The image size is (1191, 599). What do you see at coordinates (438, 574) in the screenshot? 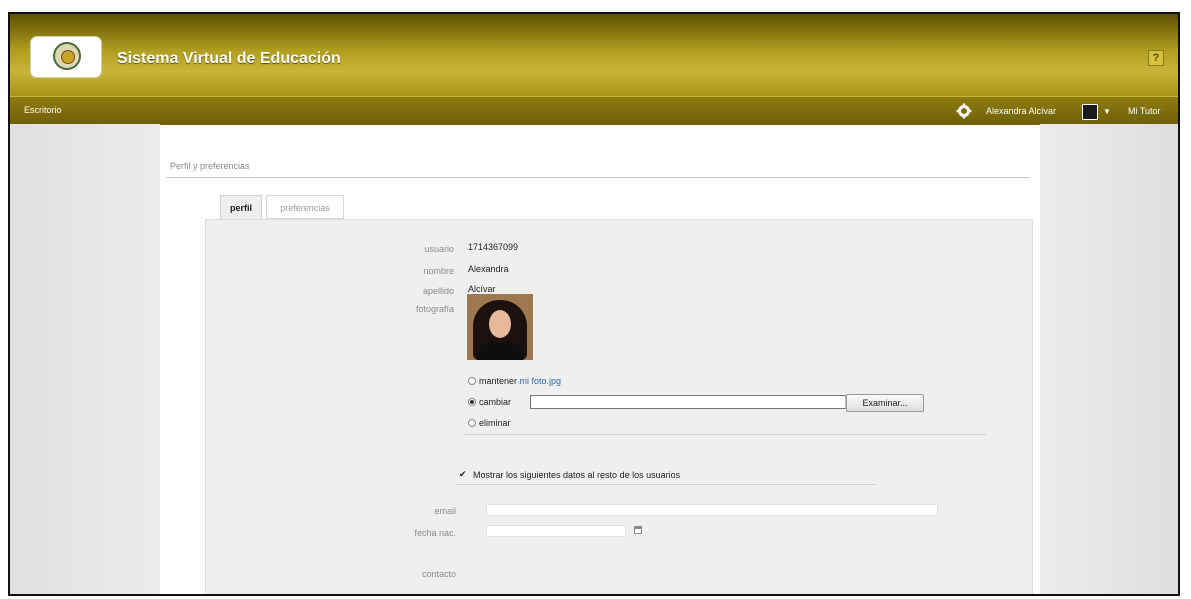
I see `contact-label: contacto` at bounding box center [438, 574].